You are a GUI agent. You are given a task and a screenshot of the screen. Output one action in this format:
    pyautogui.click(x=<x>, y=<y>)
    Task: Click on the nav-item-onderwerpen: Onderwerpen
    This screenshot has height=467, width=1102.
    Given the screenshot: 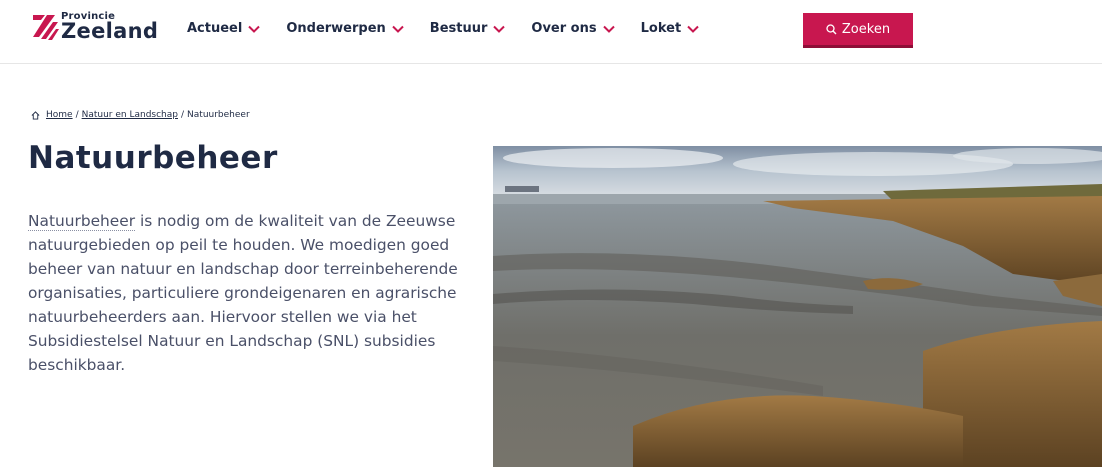 What is the action you would take?
    pyautogui.click(x=345, y=28)
    